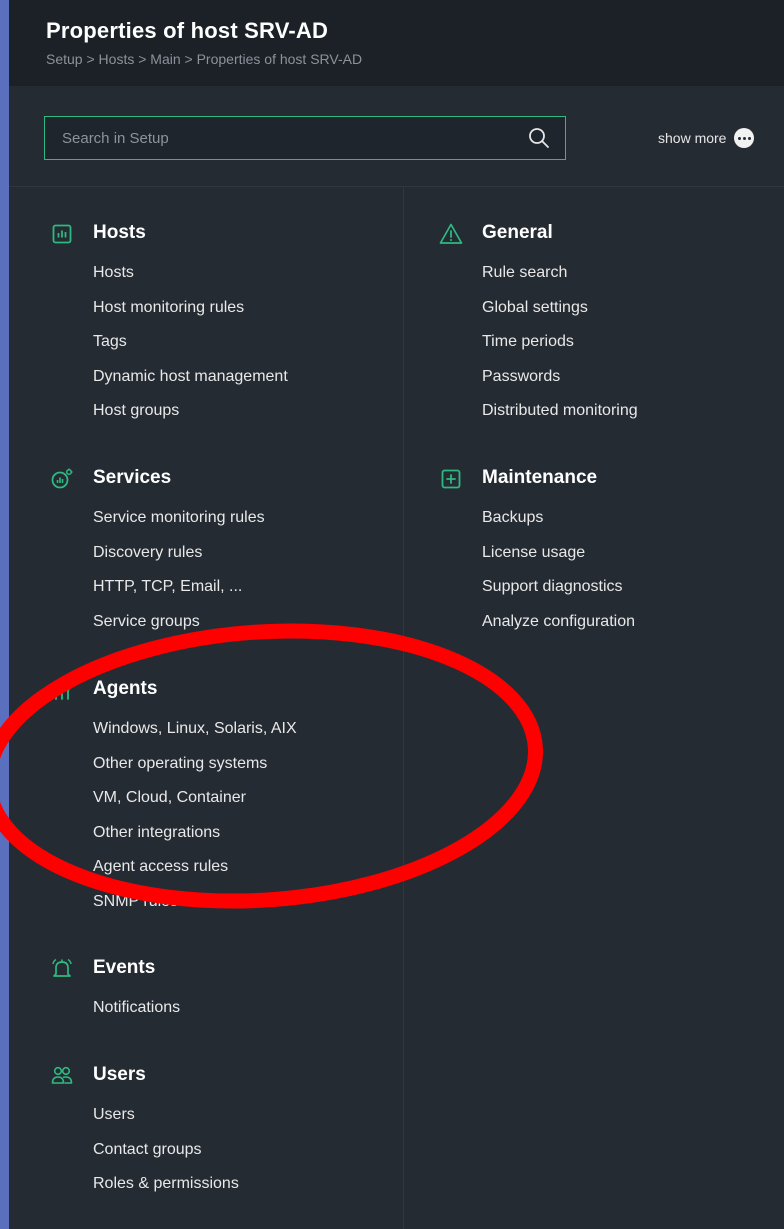 This screenshot has width=784, height=1229. What do you see at coordinates (195, 771) in the screenshot?
I see `menu-item-other-operating-systems: Other operating systems` at bounding box center [195, 771].